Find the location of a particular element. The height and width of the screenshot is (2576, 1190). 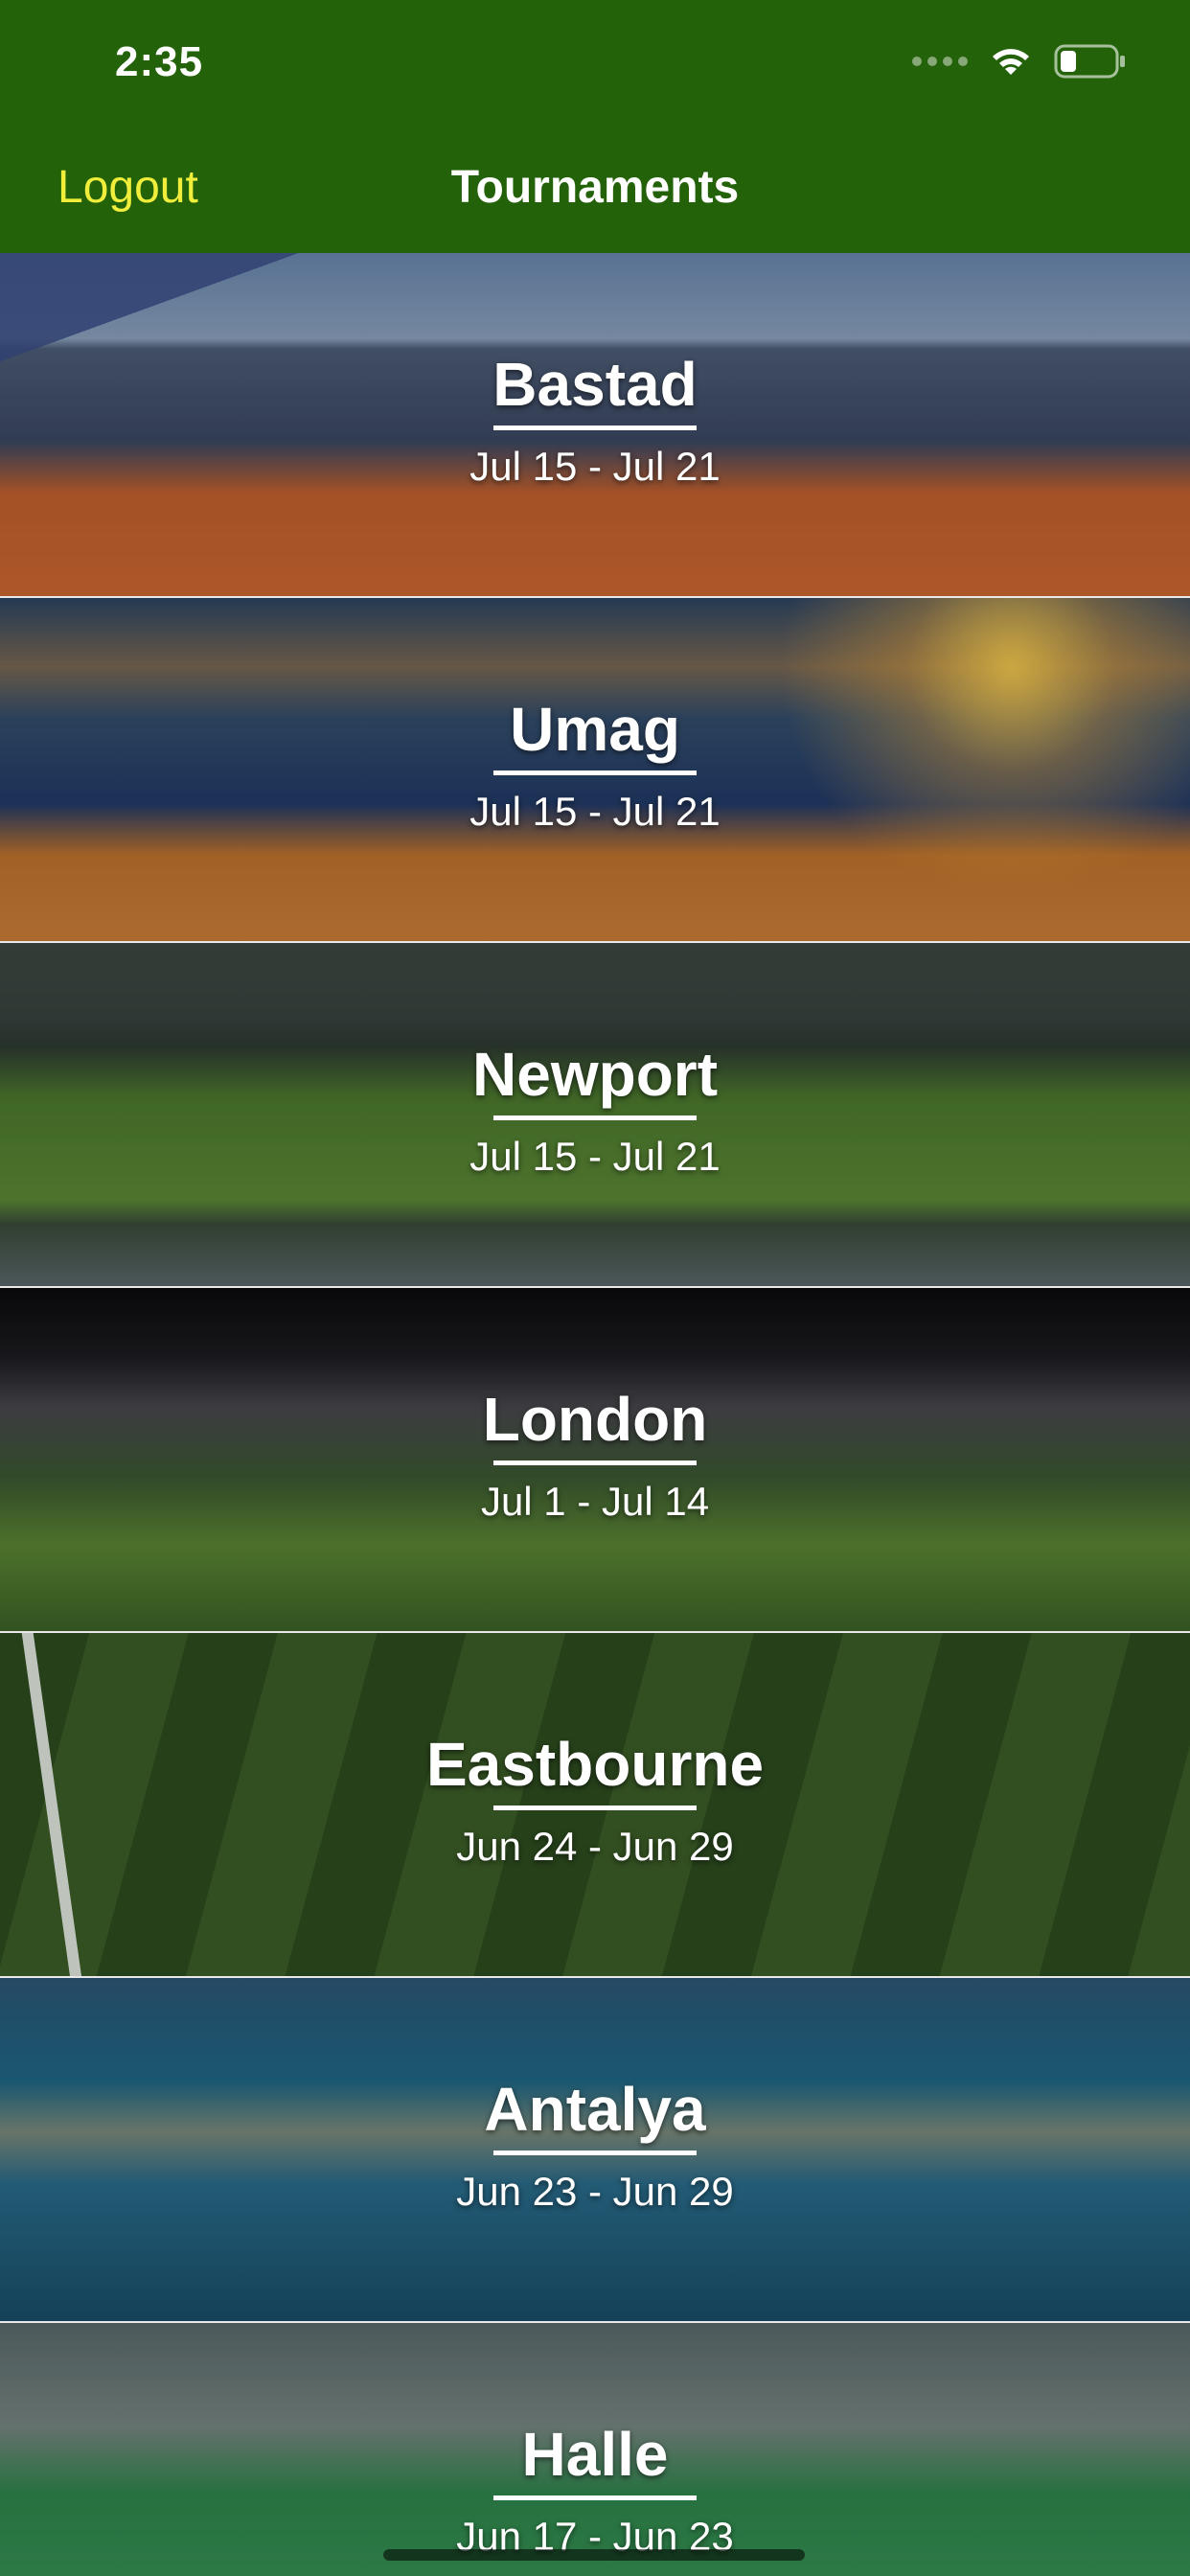

page-title: Tournaments is located at coordinates (595, 187).